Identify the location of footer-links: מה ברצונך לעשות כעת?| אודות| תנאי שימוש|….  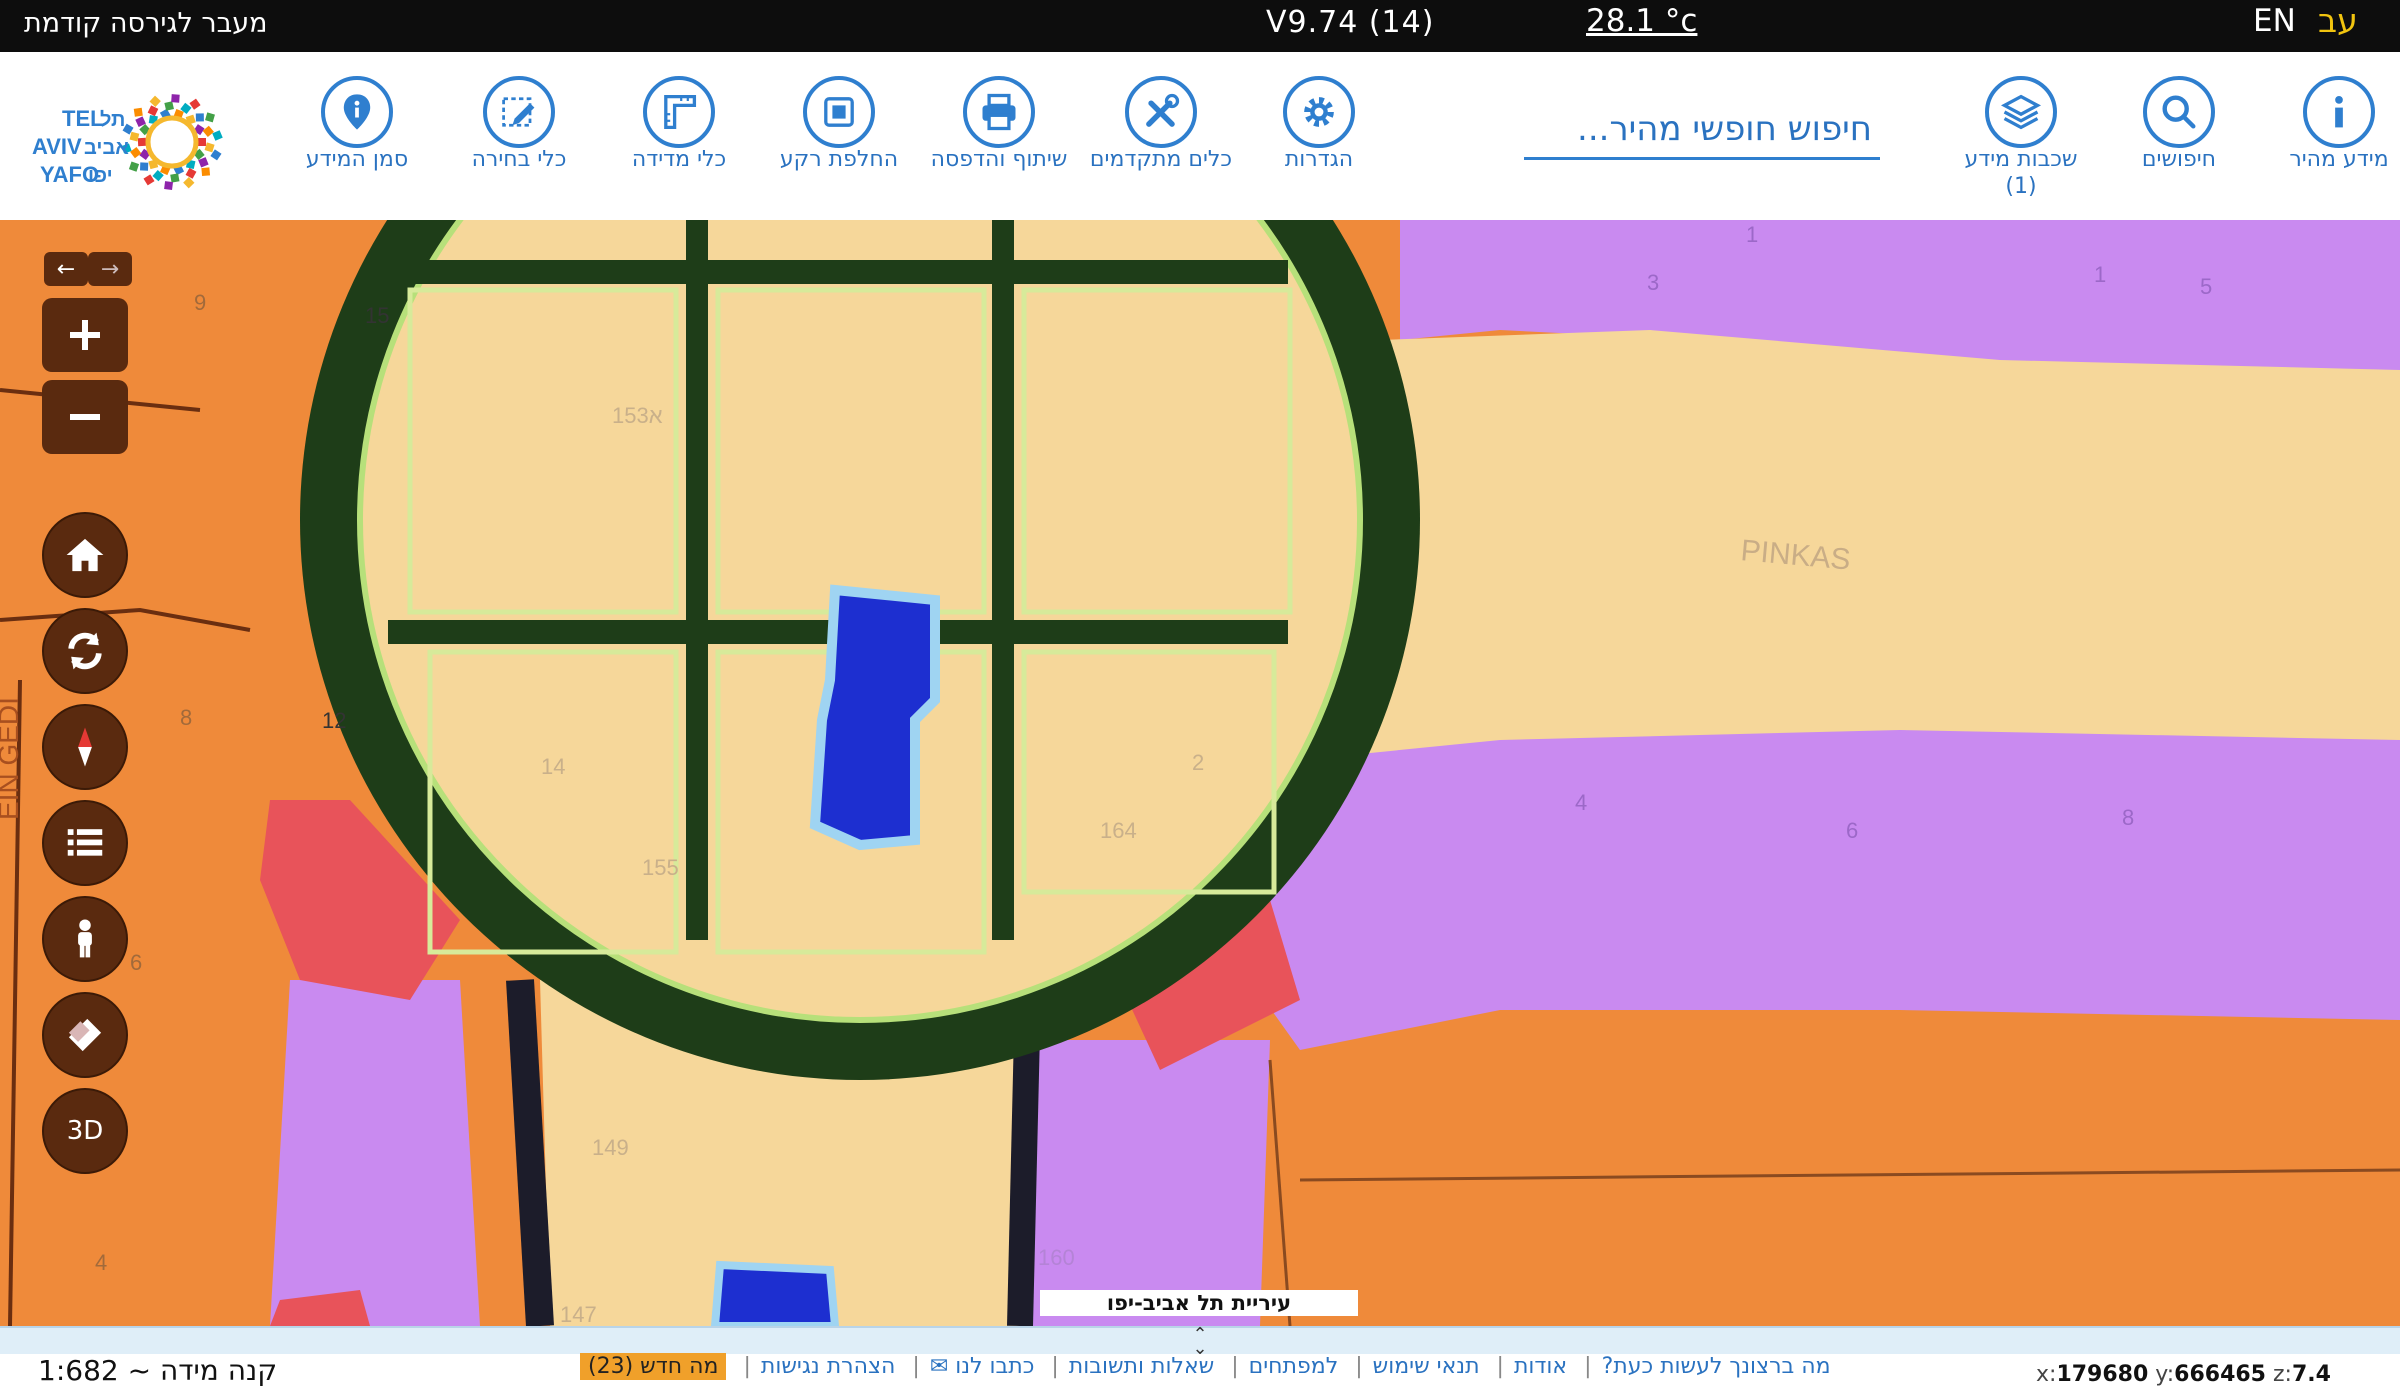
(1205, 1371).